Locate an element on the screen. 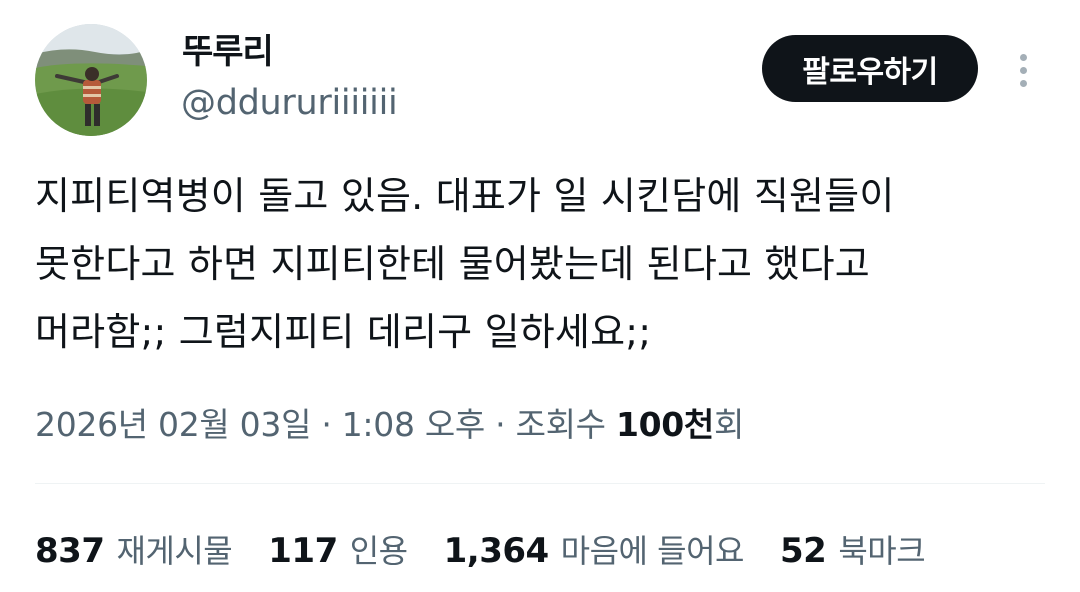 The image size is (1080, 592). views-label: 조회수 is located at coordinates (560, 424).